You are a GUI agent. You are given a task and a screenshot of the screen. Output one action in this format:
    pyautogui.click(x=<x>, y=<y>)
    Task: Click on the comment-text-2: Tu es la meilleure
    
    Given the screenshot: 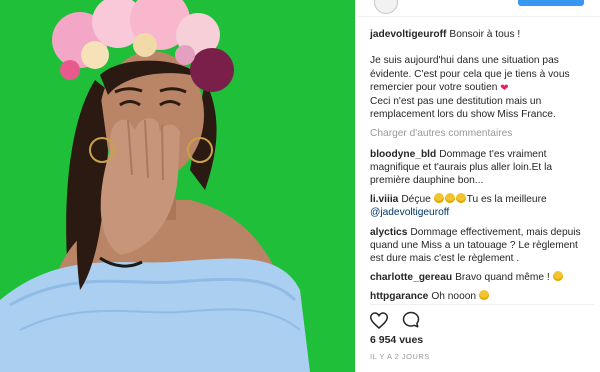 What is the action you would take?
    pyautogui.click(x=506, y=200)
    